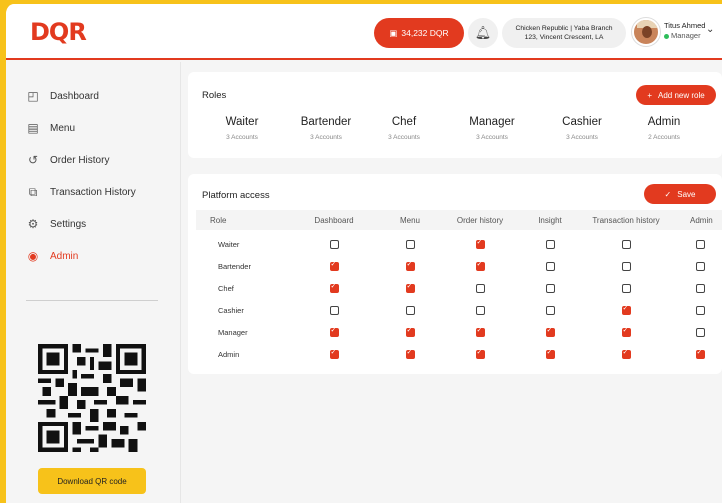  I want to click on save-button: ✓ Save, so click(680, 194).